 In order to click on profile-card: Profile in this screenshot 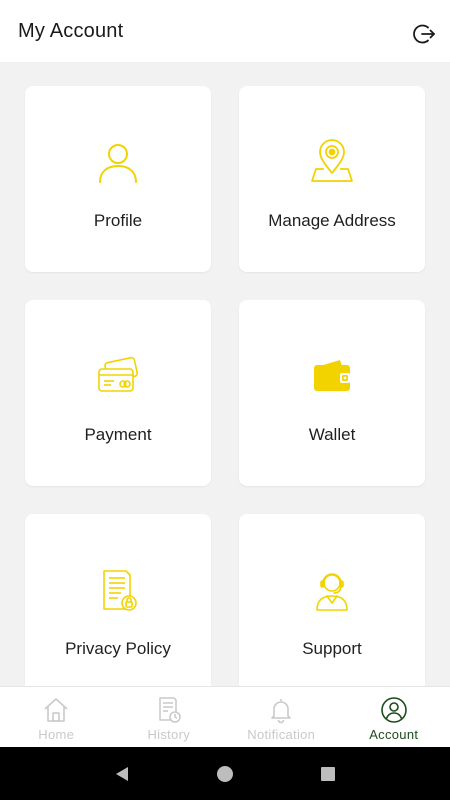, I will do `click(118, 179)`.